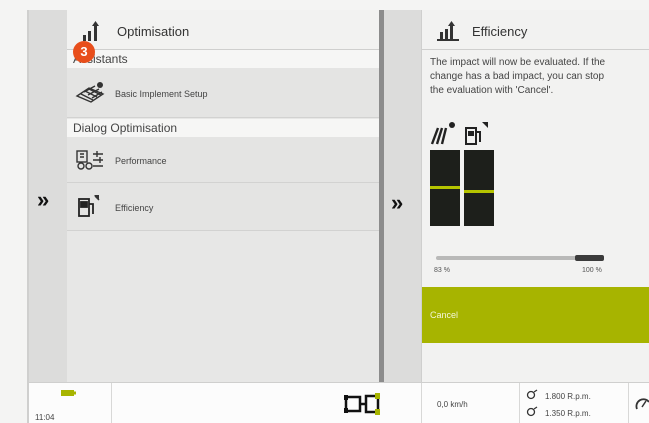 This screenshot has height=423, width=649. I want to click on gauge-icon, so click(642, 404).